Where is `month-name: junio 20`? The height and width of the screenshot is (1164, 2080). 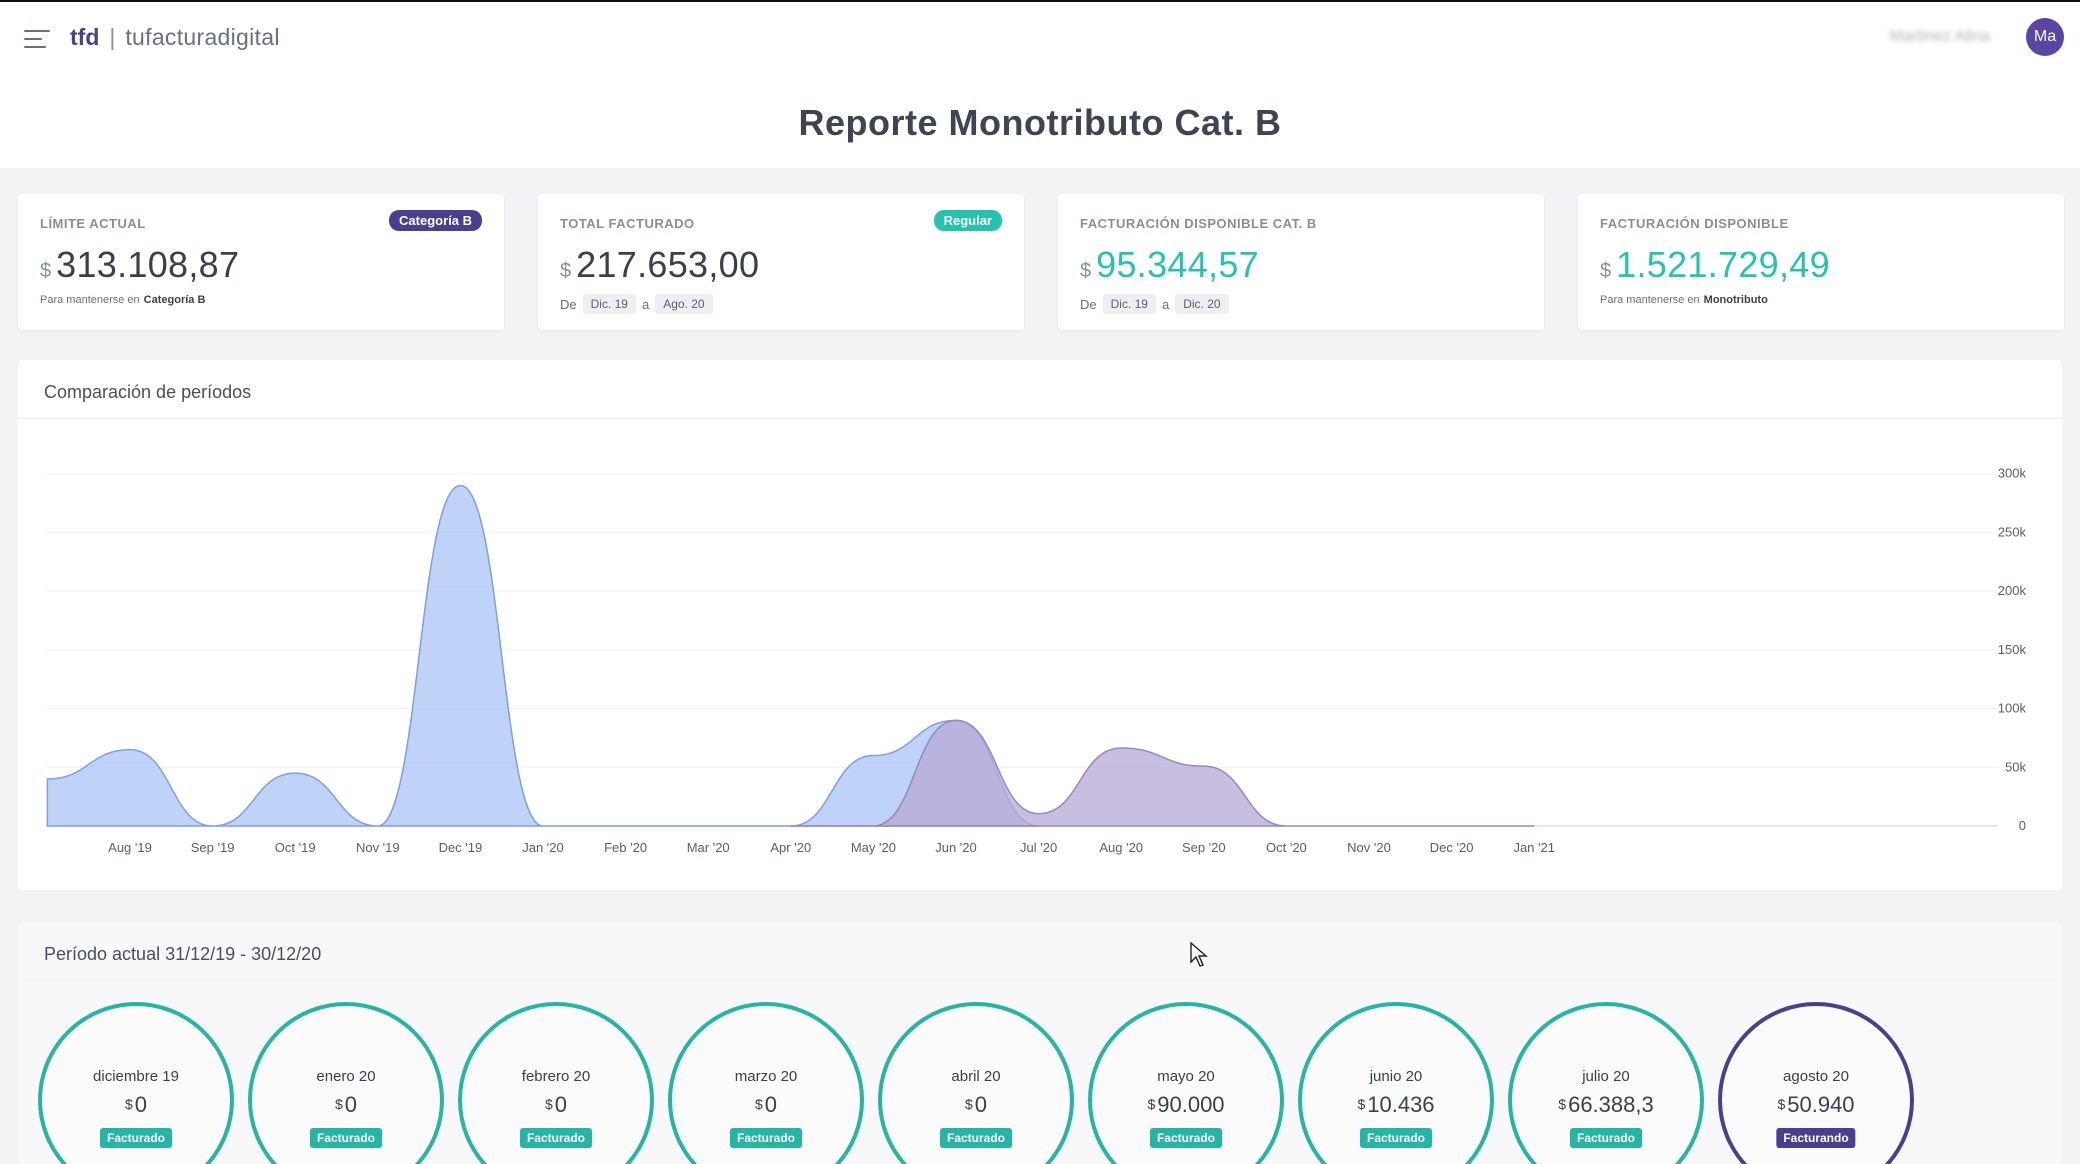 month-name: junio 20 is located at coordinates (1396, 1076).